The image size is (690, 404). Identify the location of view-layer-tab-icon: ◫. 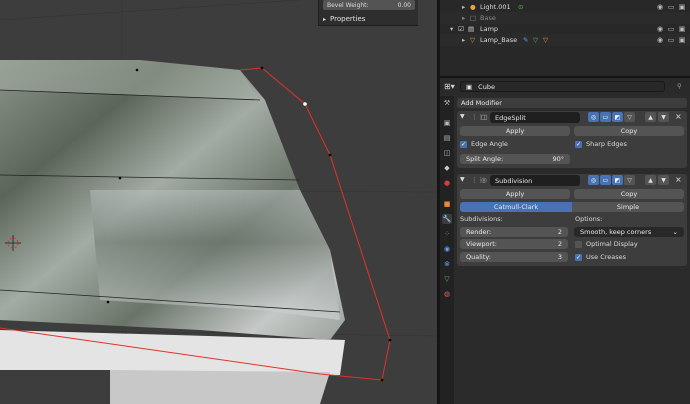
(447, 153).